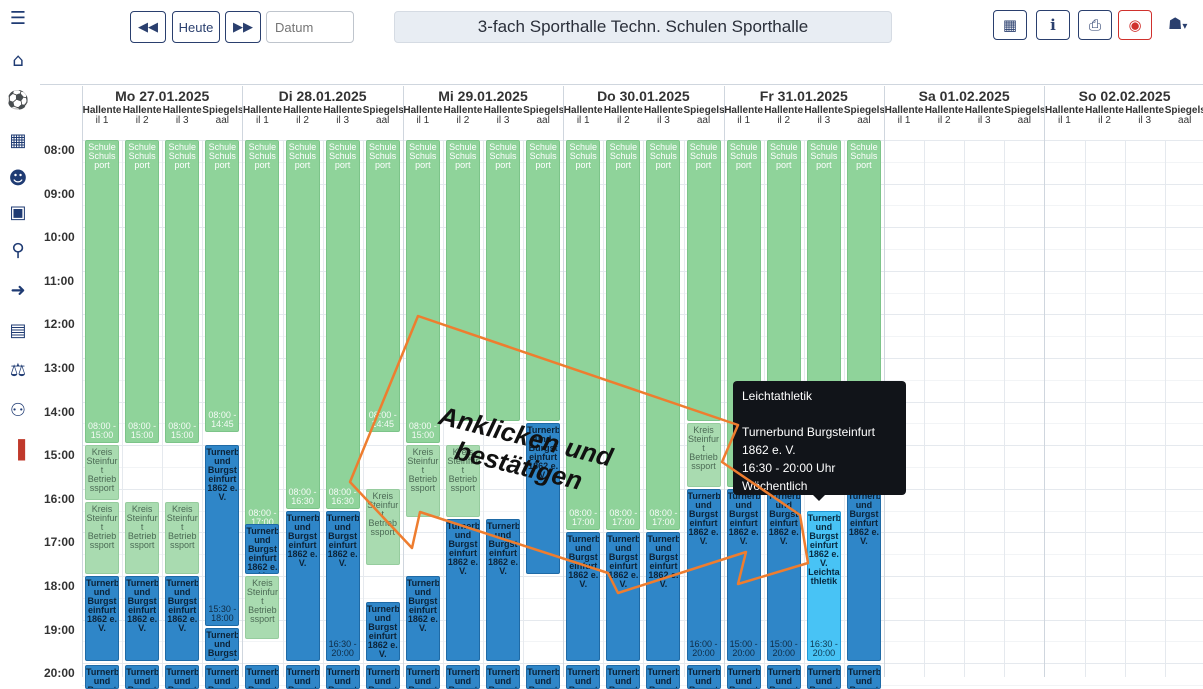 This screenshot has width=1203, height=689. I want to click on home-icon: ⌂, so click(18, 60).